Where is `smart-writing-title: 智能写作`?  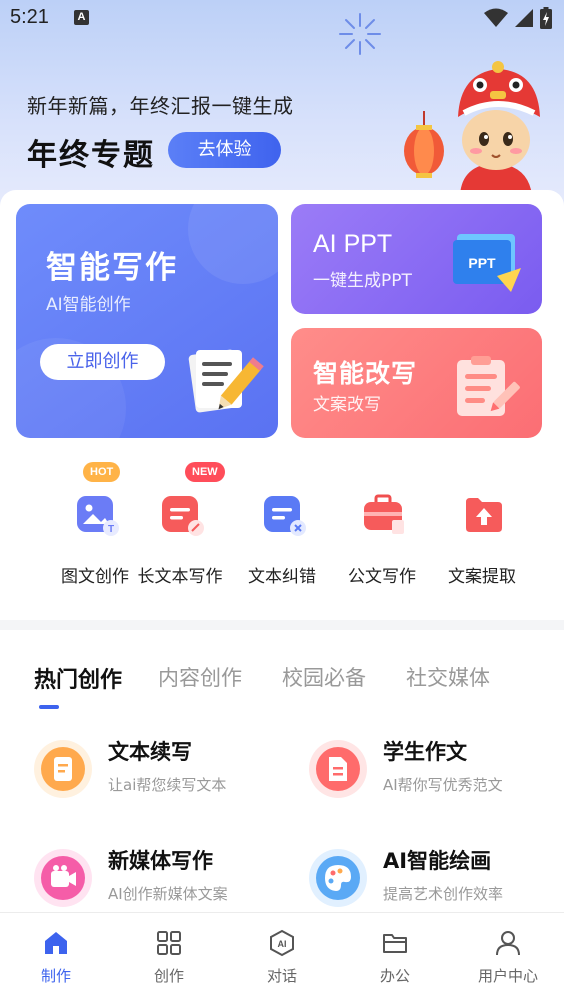
smart-writing-title: 智能写作 is located at coordinates (112, 268).